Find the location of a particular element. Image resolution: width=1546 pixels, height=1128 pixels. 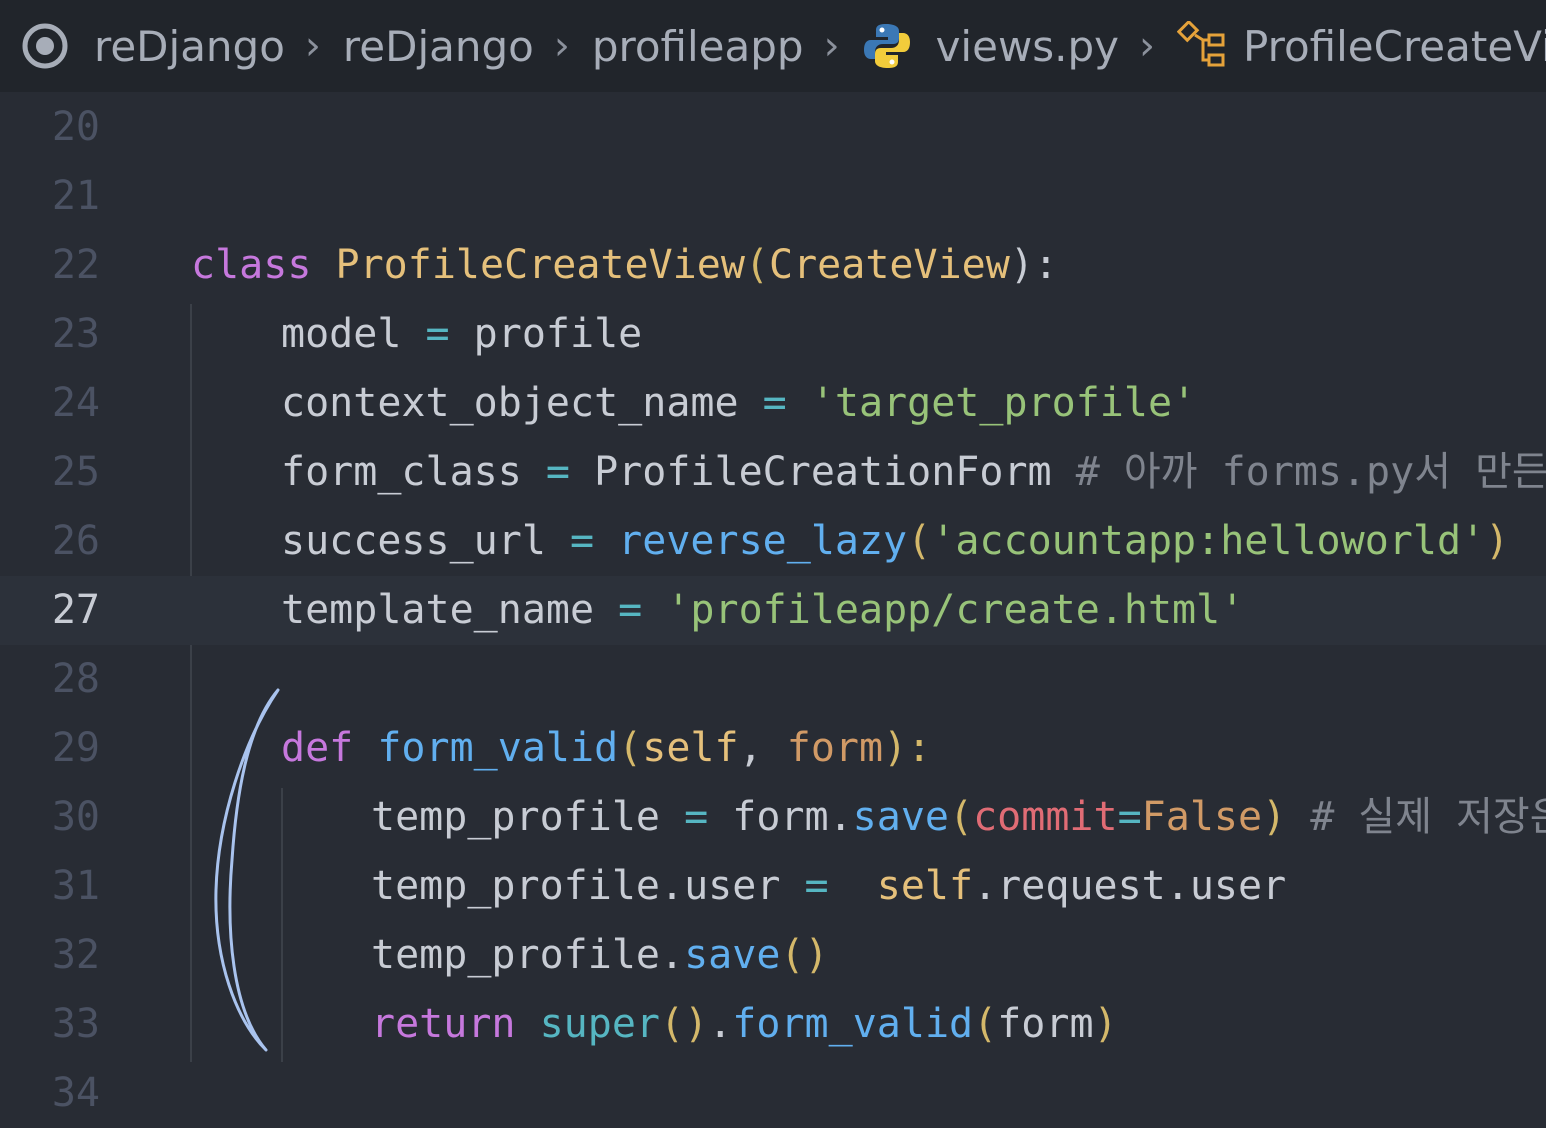

code-token: # 실제 저장은 is located at coordinates (1416, 817).